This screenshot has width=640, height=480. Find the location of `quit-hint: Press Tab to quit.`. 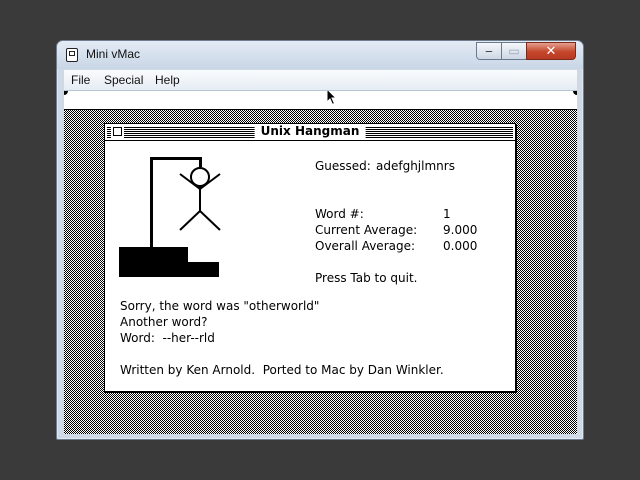

quit-hint: Press Tab to quit. is located at coordinates (366, 278).